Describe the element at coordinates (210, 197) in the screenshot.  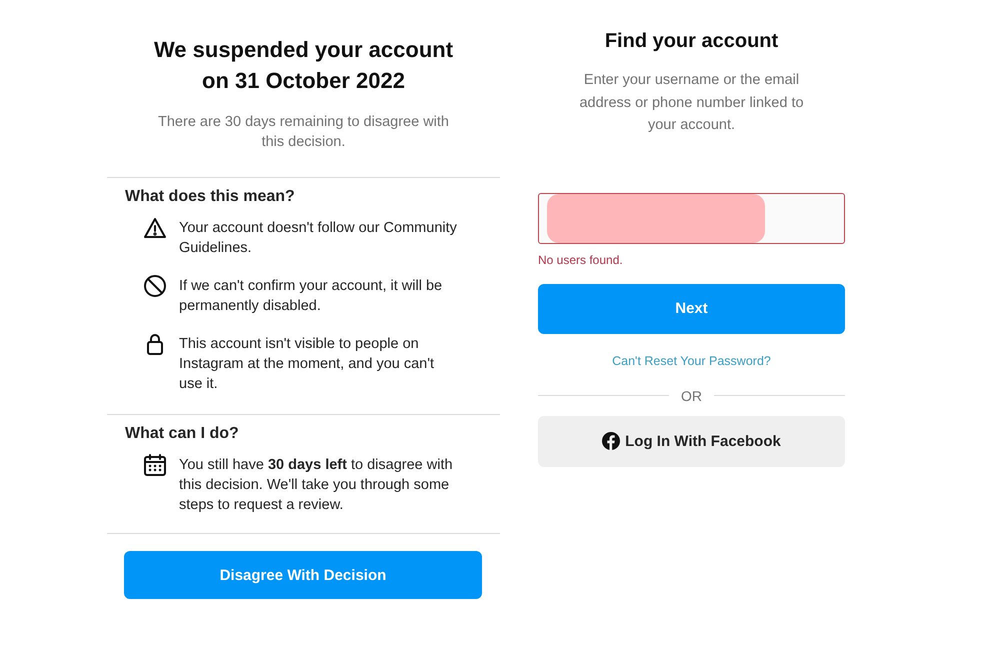
I see `section-heading: What does this mean?` at that location.